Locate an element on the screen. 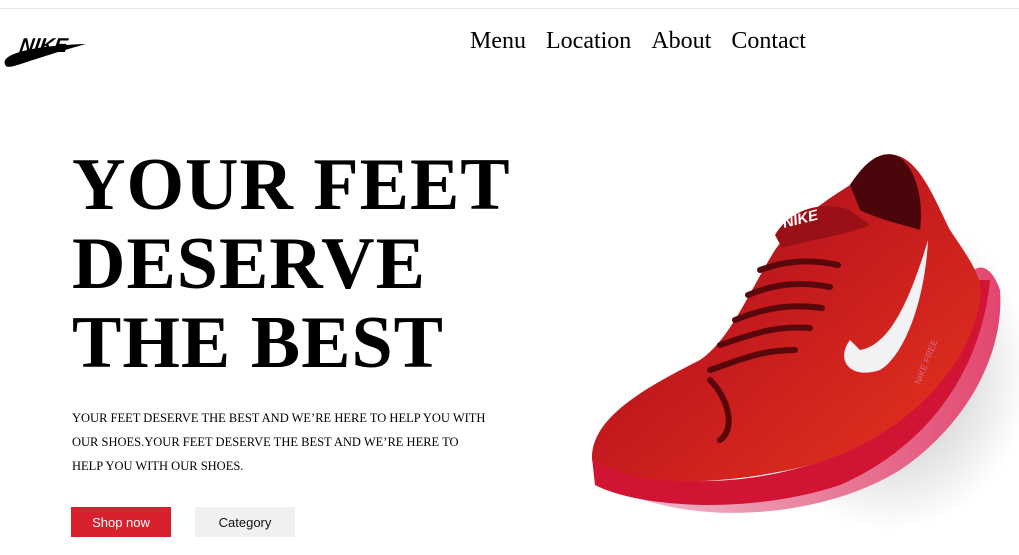 This screenshot has height=555, width=1019. nav-about: About is located at coordinates (681, 41).